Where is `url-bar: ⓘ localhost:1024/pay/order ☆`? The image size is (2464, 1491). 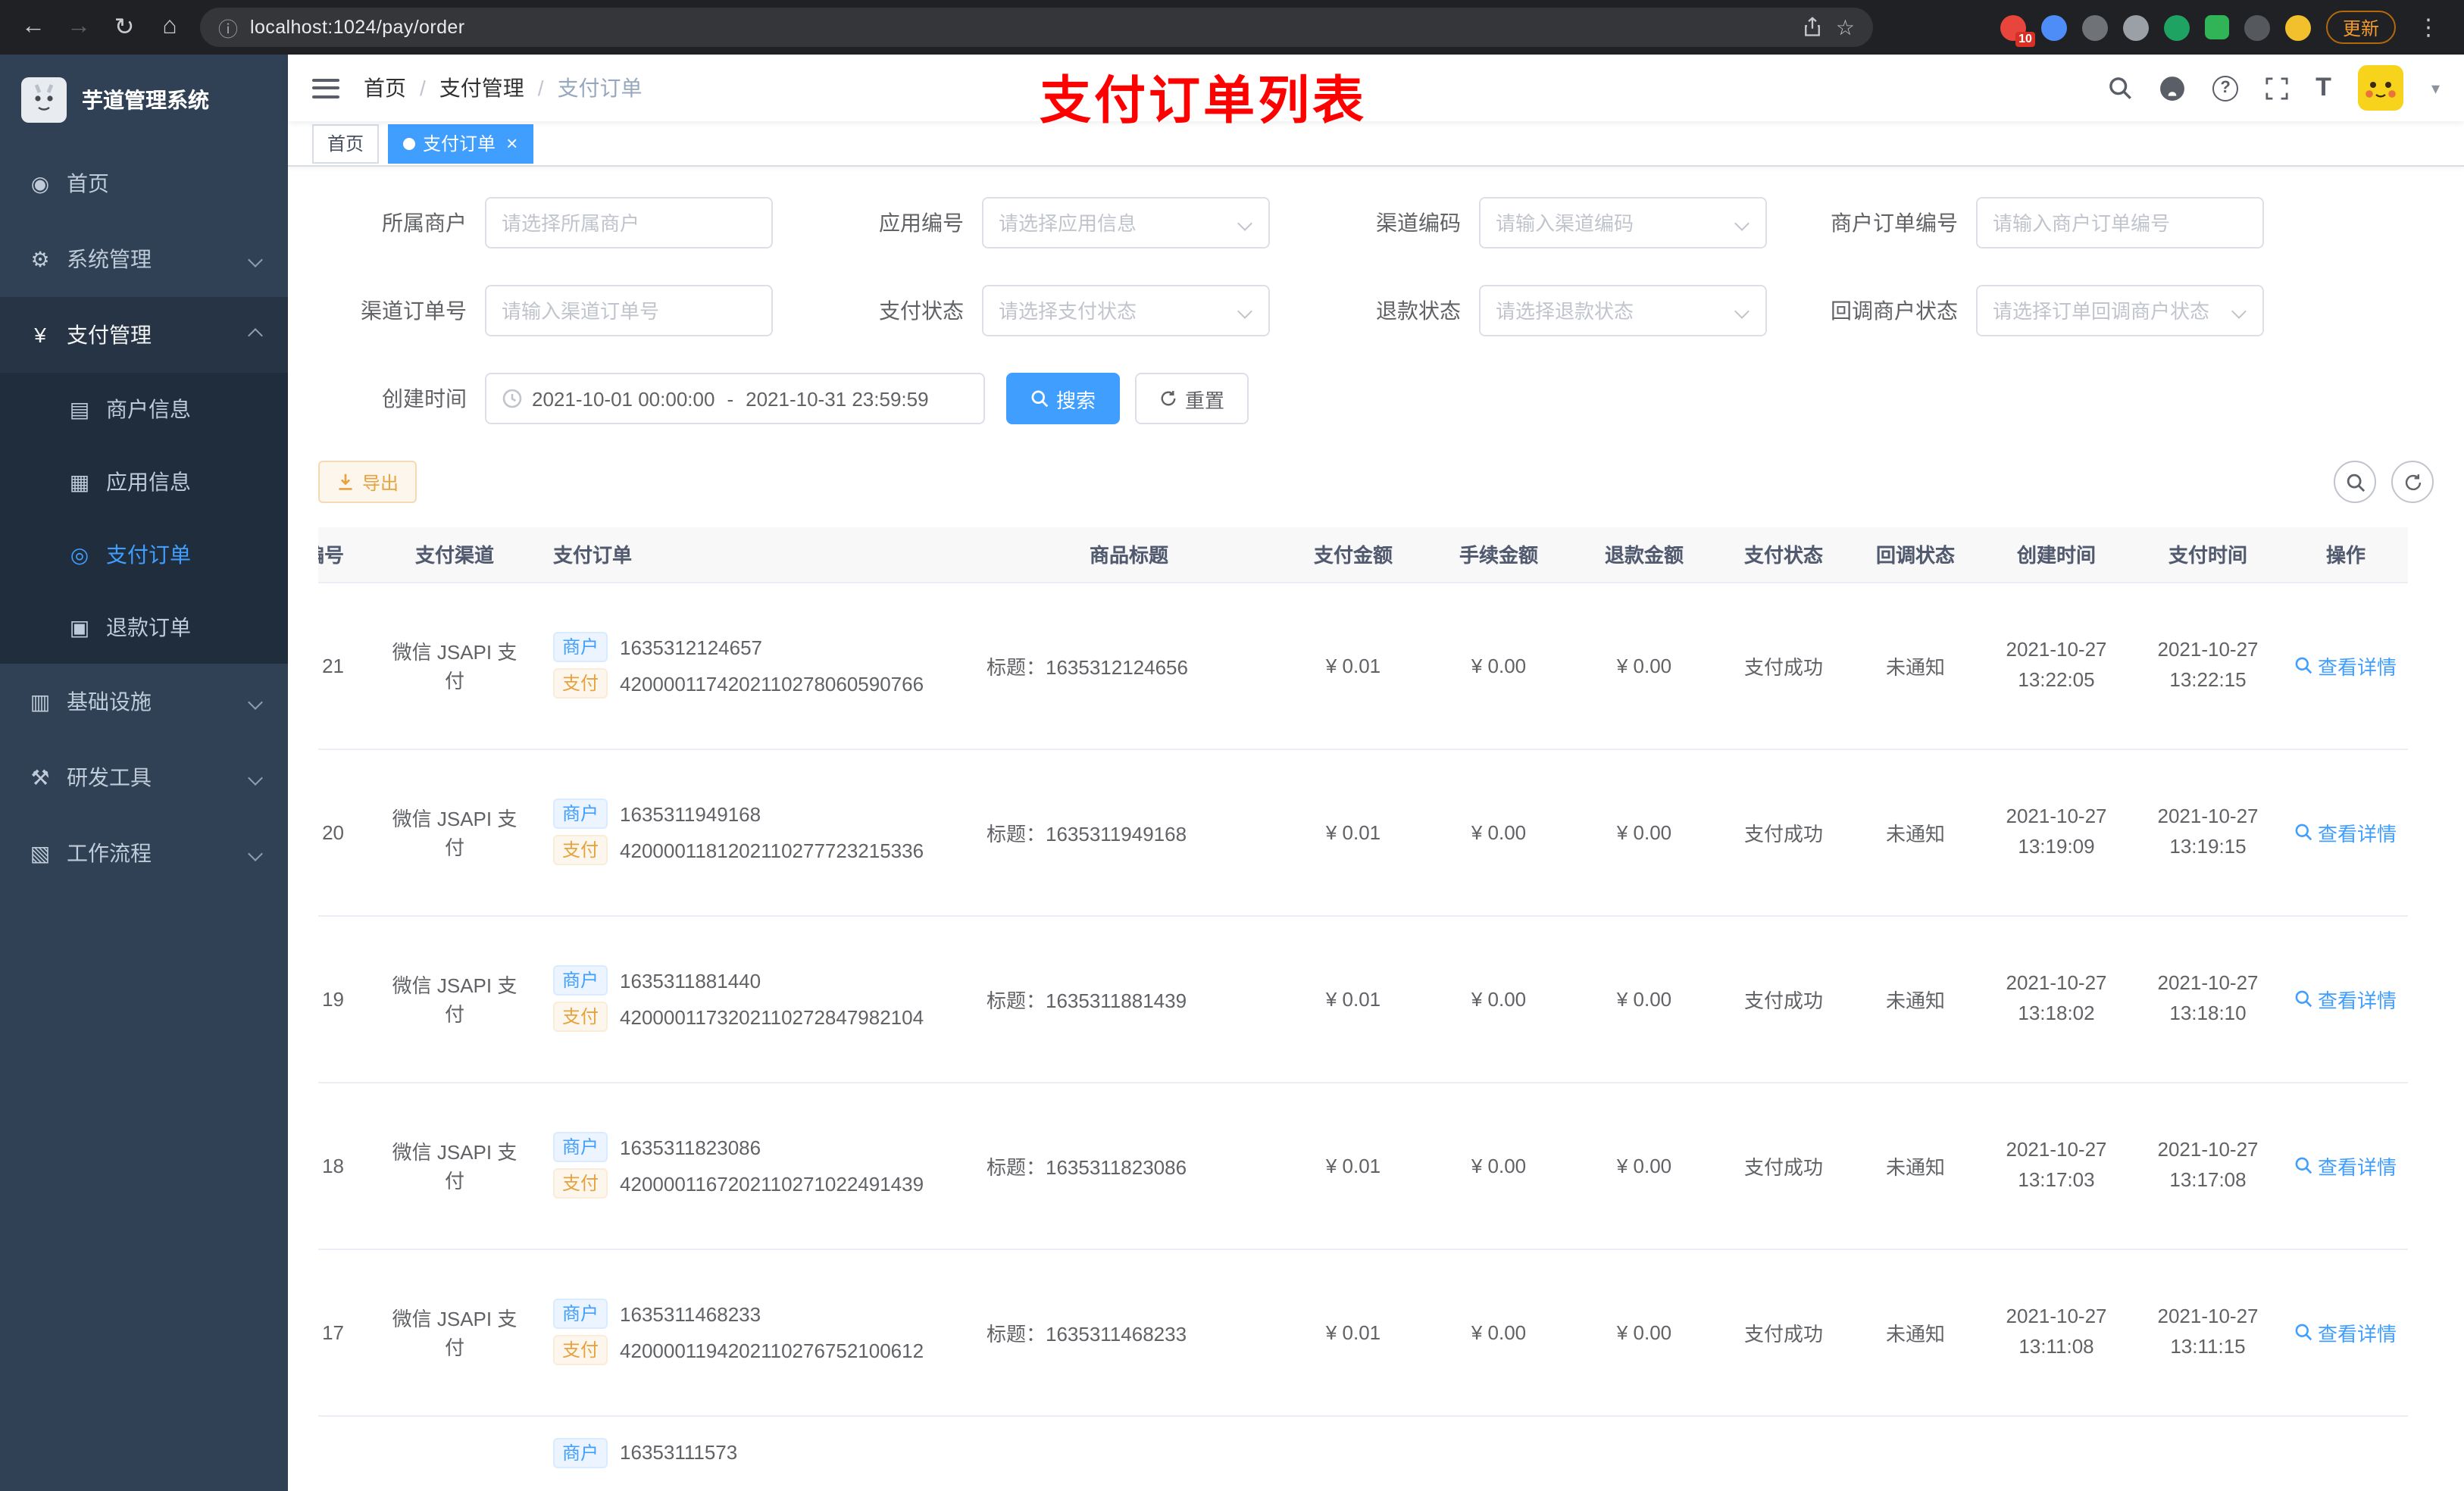 url-bar: ⓘ localhost:1024/pay/order ☆ is located at coordinates (1036, 27).